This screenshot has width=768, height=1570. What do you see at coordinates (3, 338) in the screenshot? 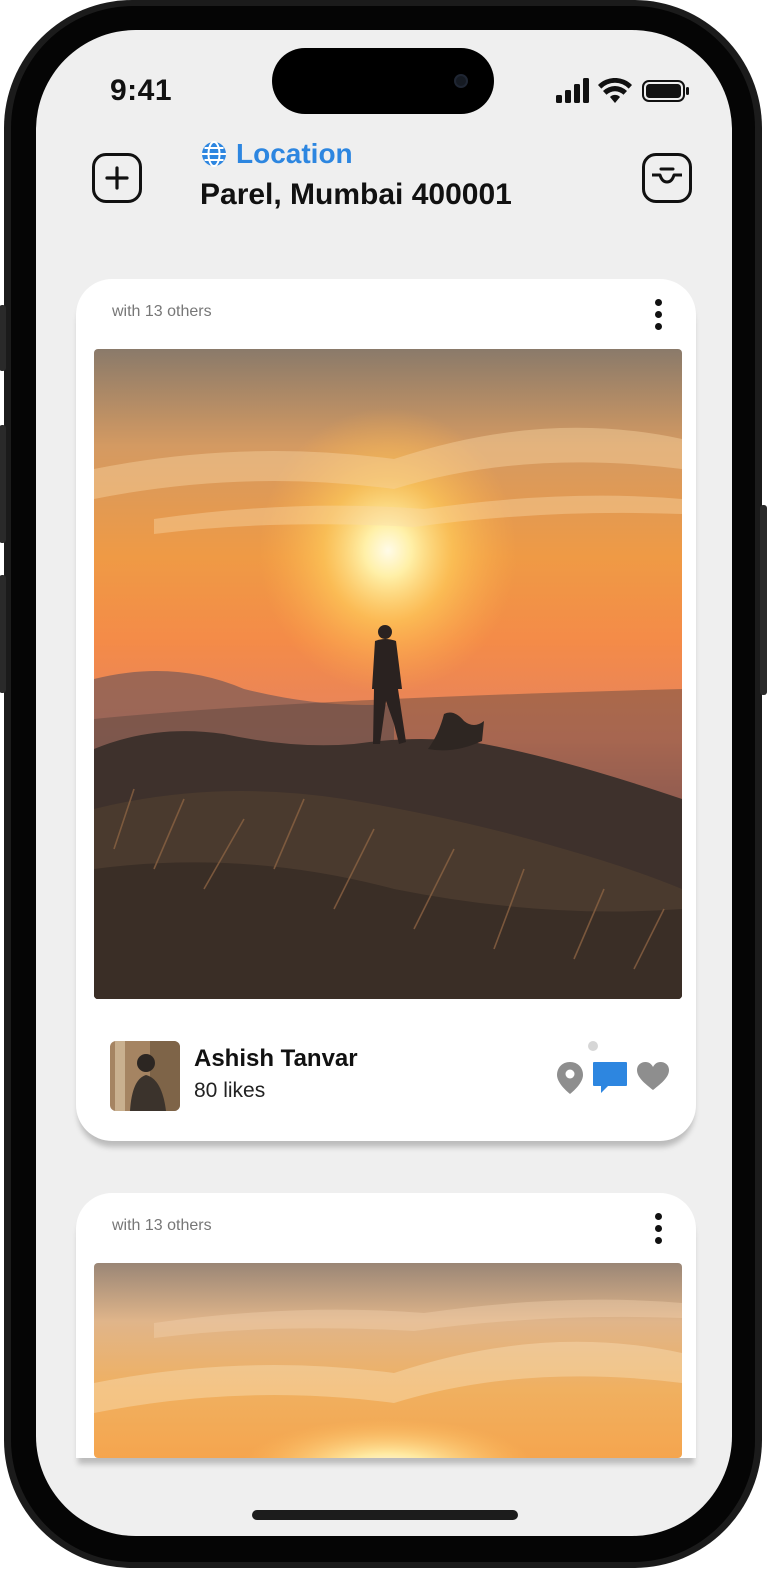
I see `action-button` at bounding box center [3, 338].